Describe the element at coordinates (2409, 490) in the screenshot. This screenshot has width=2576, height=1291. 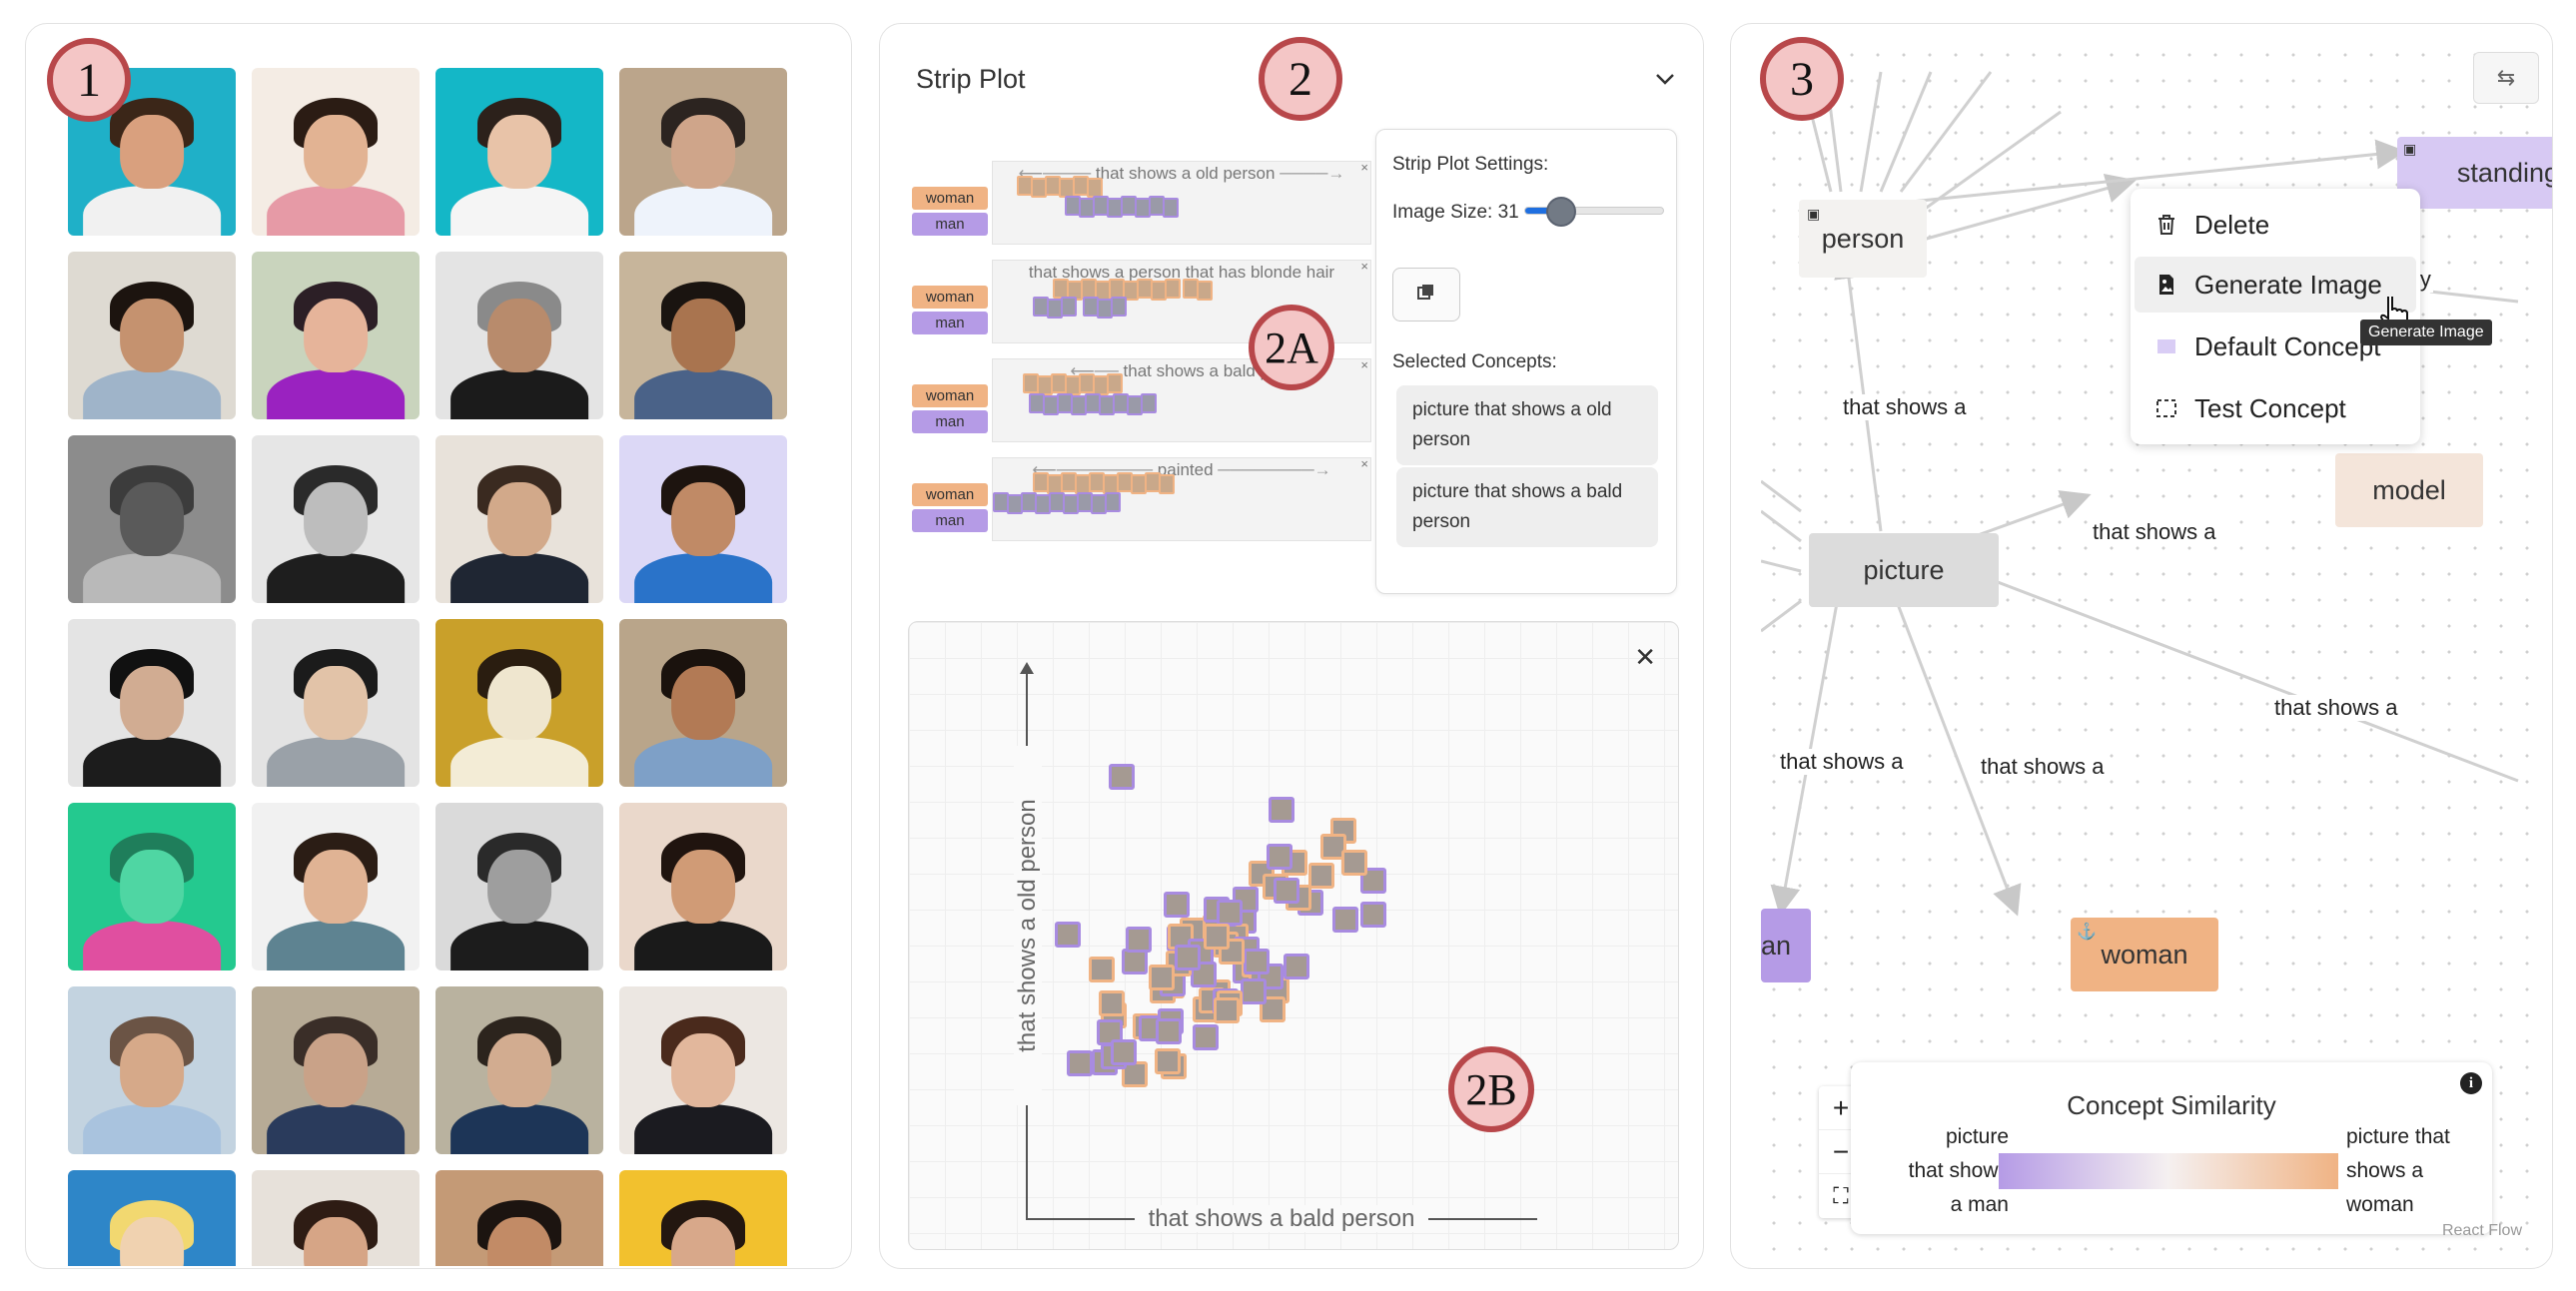
I see `node-model: model` at that location.